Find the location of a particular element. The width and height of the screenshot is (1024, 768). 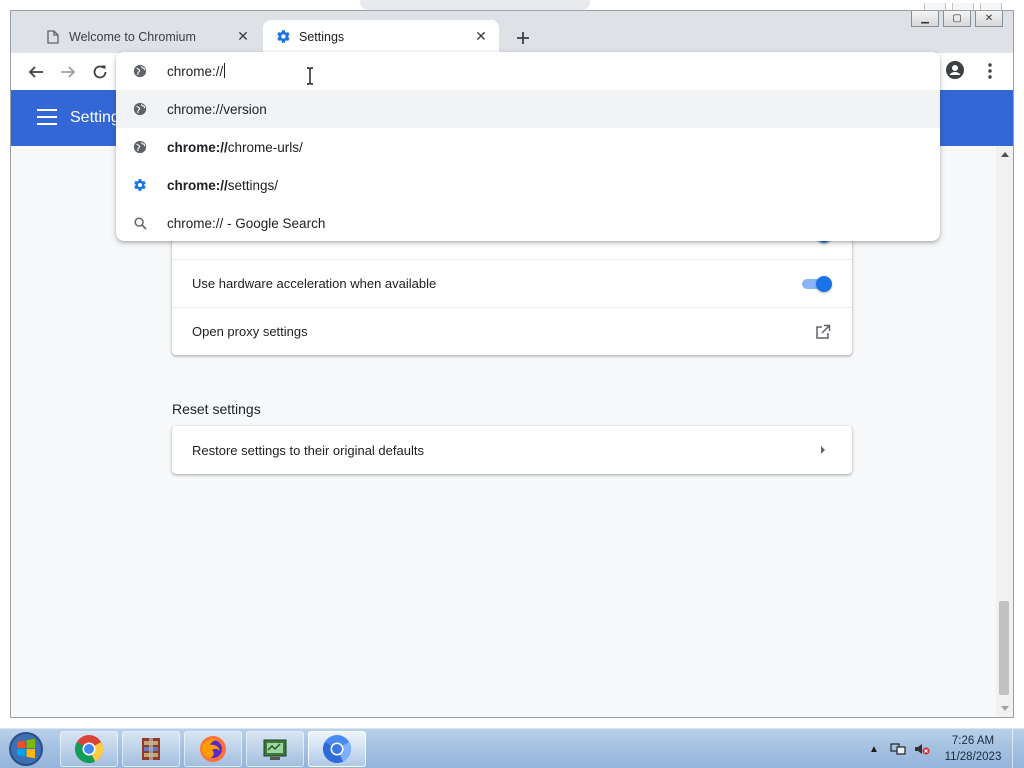

browser-menu-button is located at coordinates (990, 71).